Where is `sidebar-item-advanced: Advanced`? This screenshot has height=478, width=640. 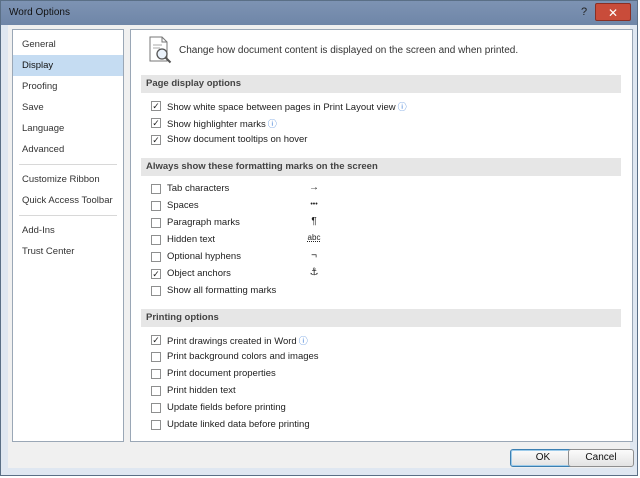
sidebar-item-advanced: Advanced is located at coordinates (68, 149).